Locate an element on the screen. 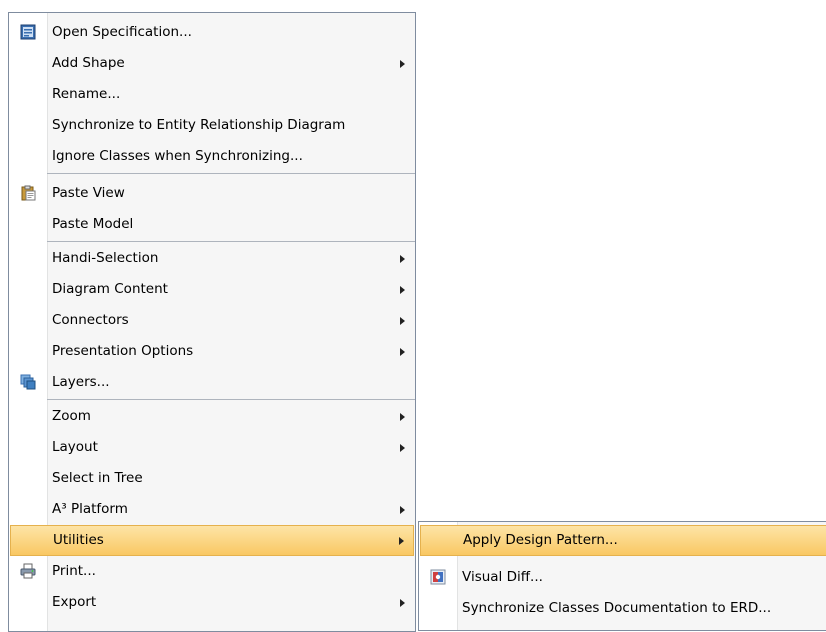 The image size is (826, 632). menu-item-paste-view: Paste View is located at coordinates (212, 193).